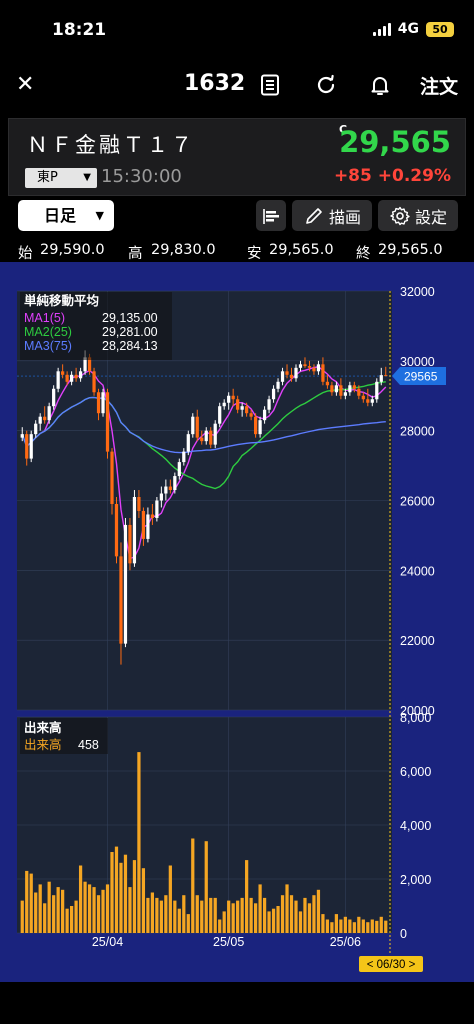 The height and width of the screenshot is (1024, 474). I want to click on x-axis-tick: 25/04, so click(107, 942).